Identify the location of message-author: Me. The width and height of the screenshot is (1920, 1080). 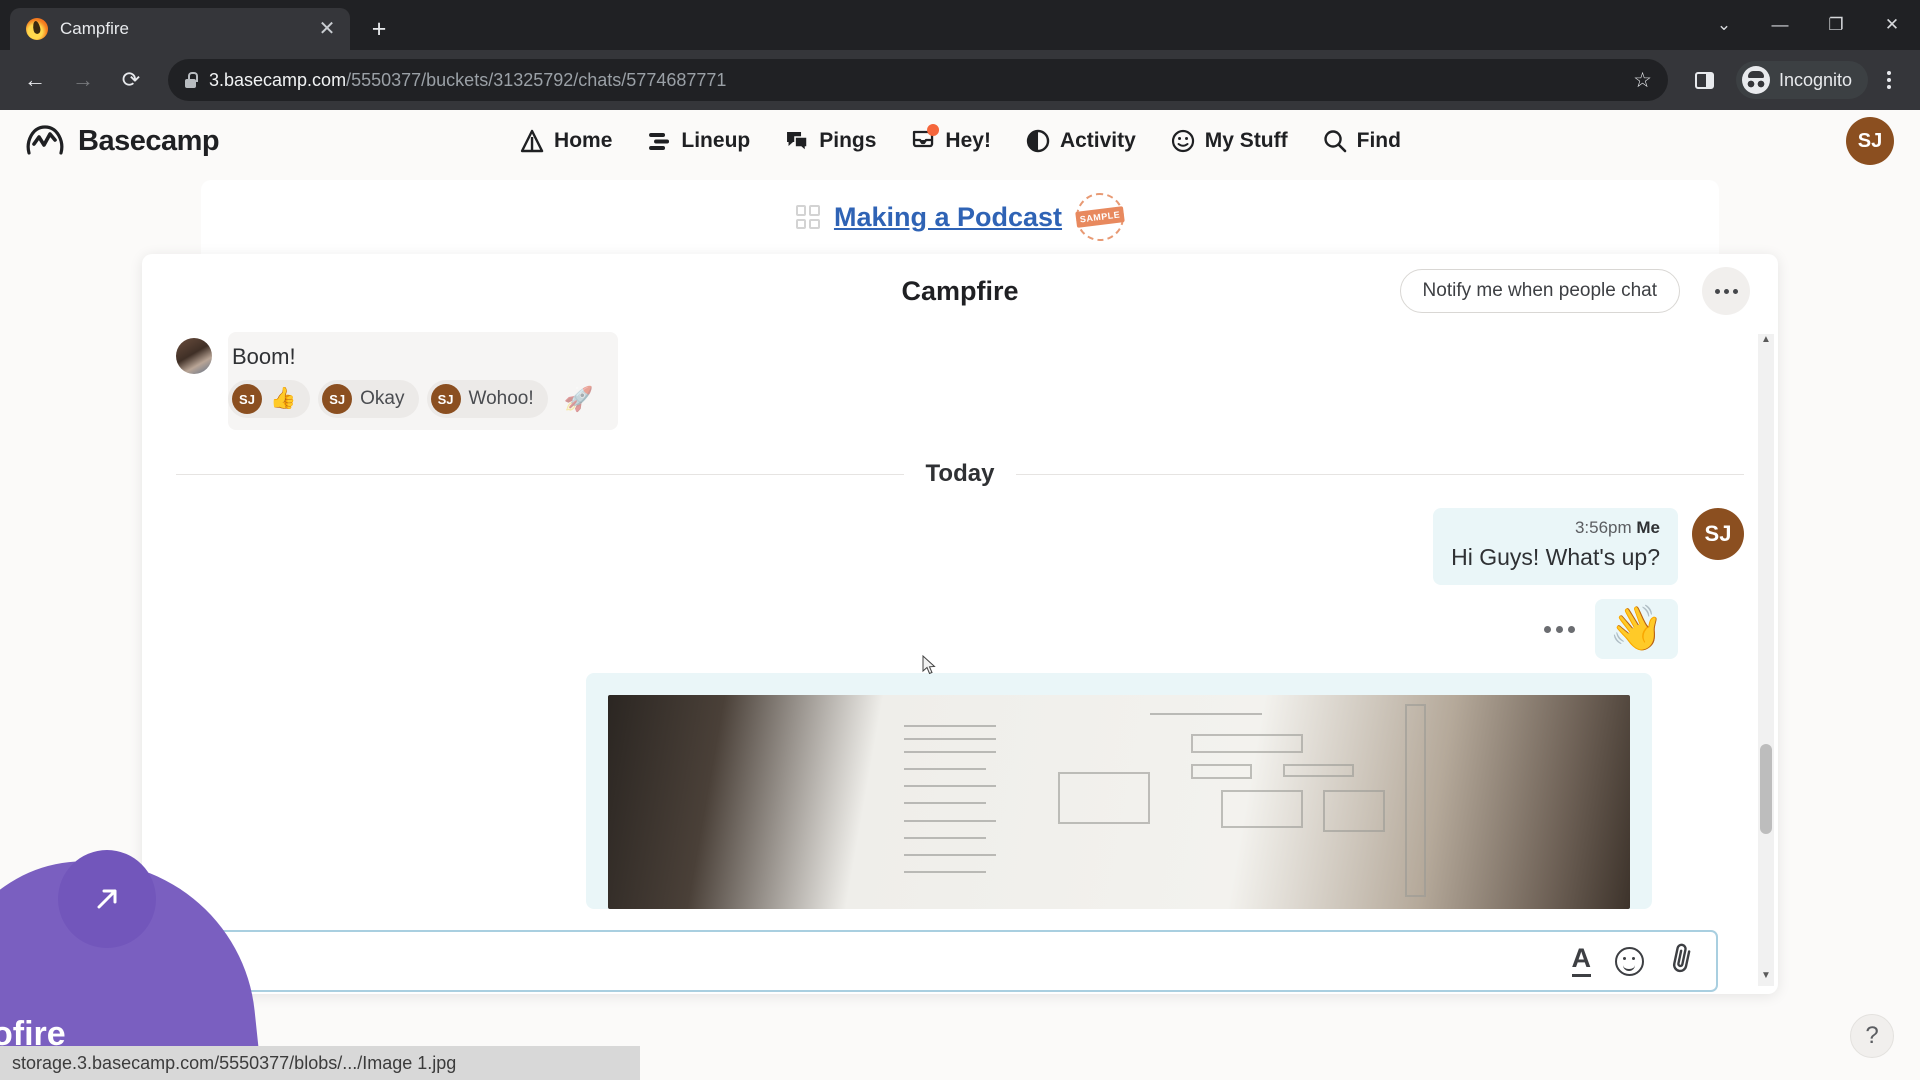
(1648, 527).